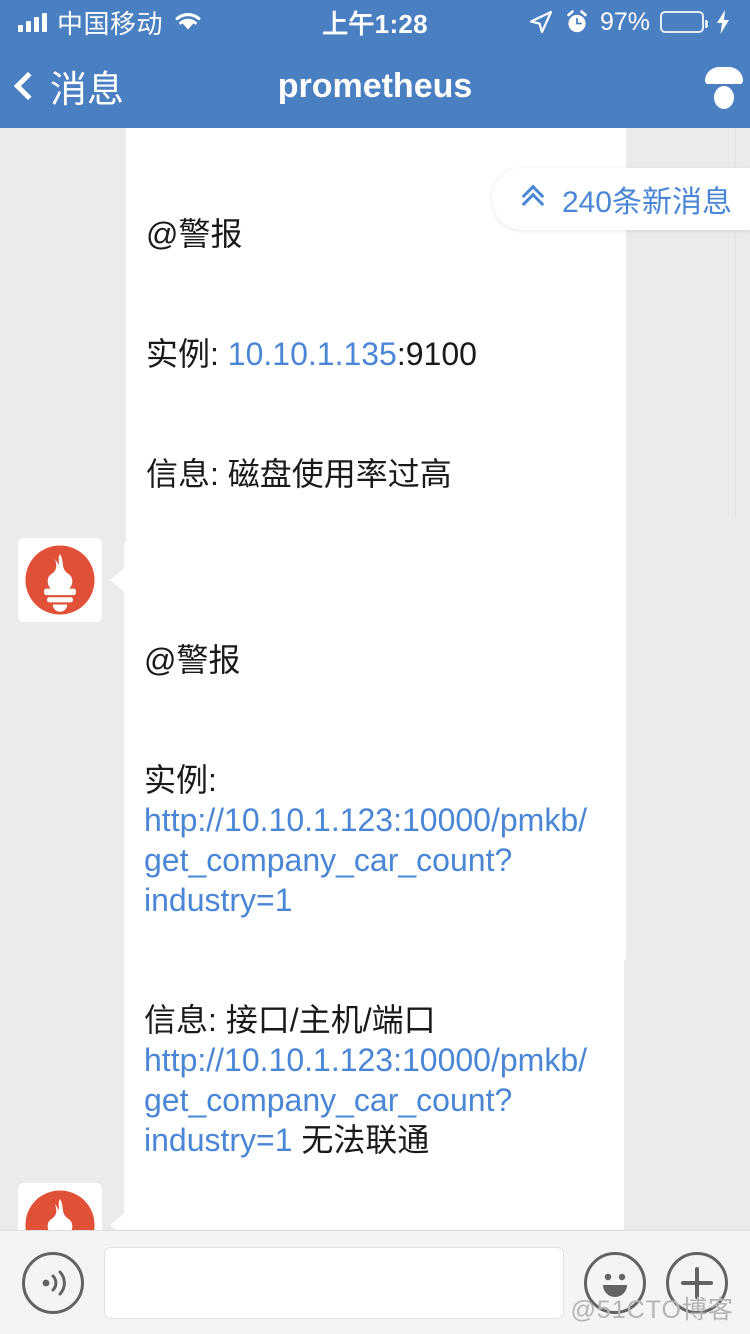 The height and width of the screenshot is (1334, 750). Describe the element at coordinates (436, 354) in the screenshot. I see `instance-port: :9100` at that location.